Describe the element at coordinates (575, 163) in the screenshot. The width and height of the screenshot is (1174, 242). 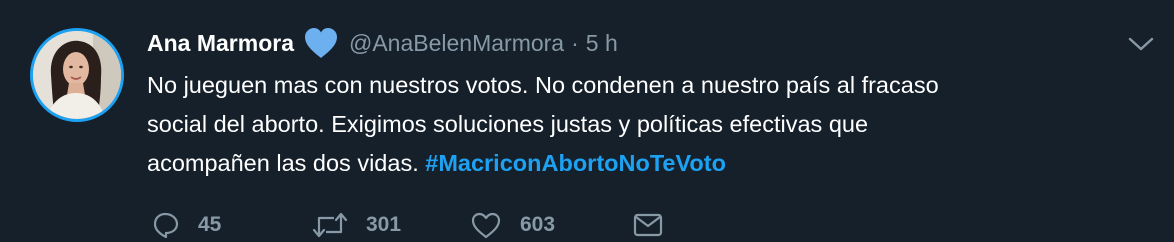
I see `hashtag-link: #MacriconAbortoNoTeVoto` at that location.